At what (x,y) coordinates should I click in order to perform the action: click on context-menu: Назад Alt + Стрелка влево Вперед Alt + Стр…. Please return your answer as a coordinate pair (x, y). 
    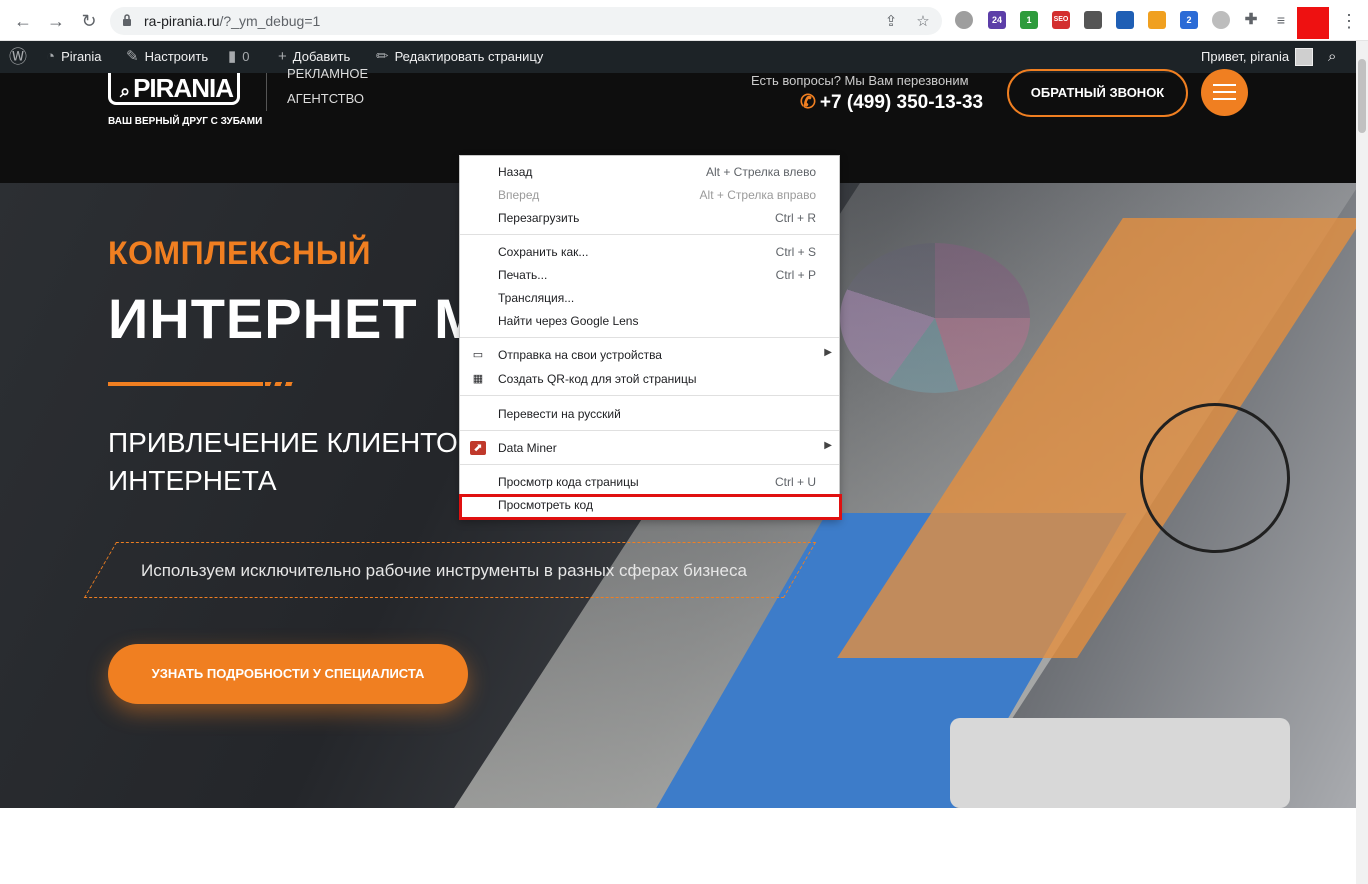
    Looking at the image, I should click on (650, 337).